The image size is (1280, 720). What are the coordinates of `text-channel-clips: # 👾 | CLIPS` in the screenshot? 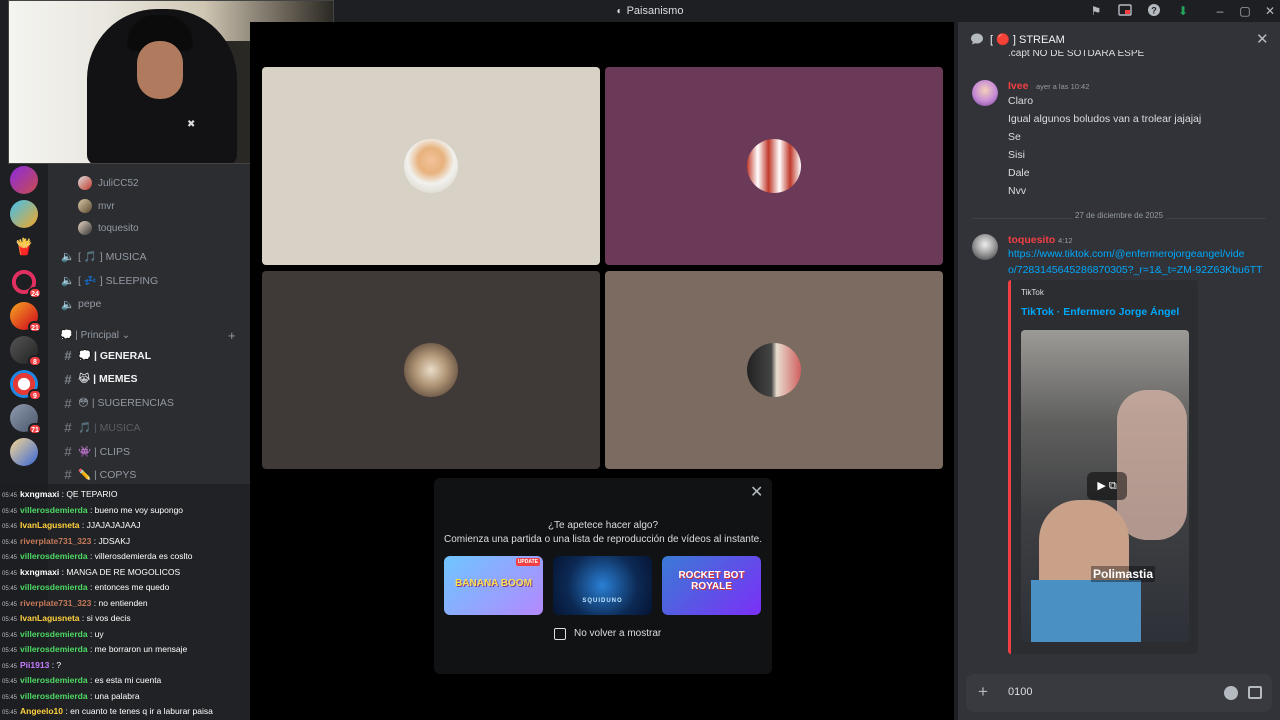 It's located at (151, 451).